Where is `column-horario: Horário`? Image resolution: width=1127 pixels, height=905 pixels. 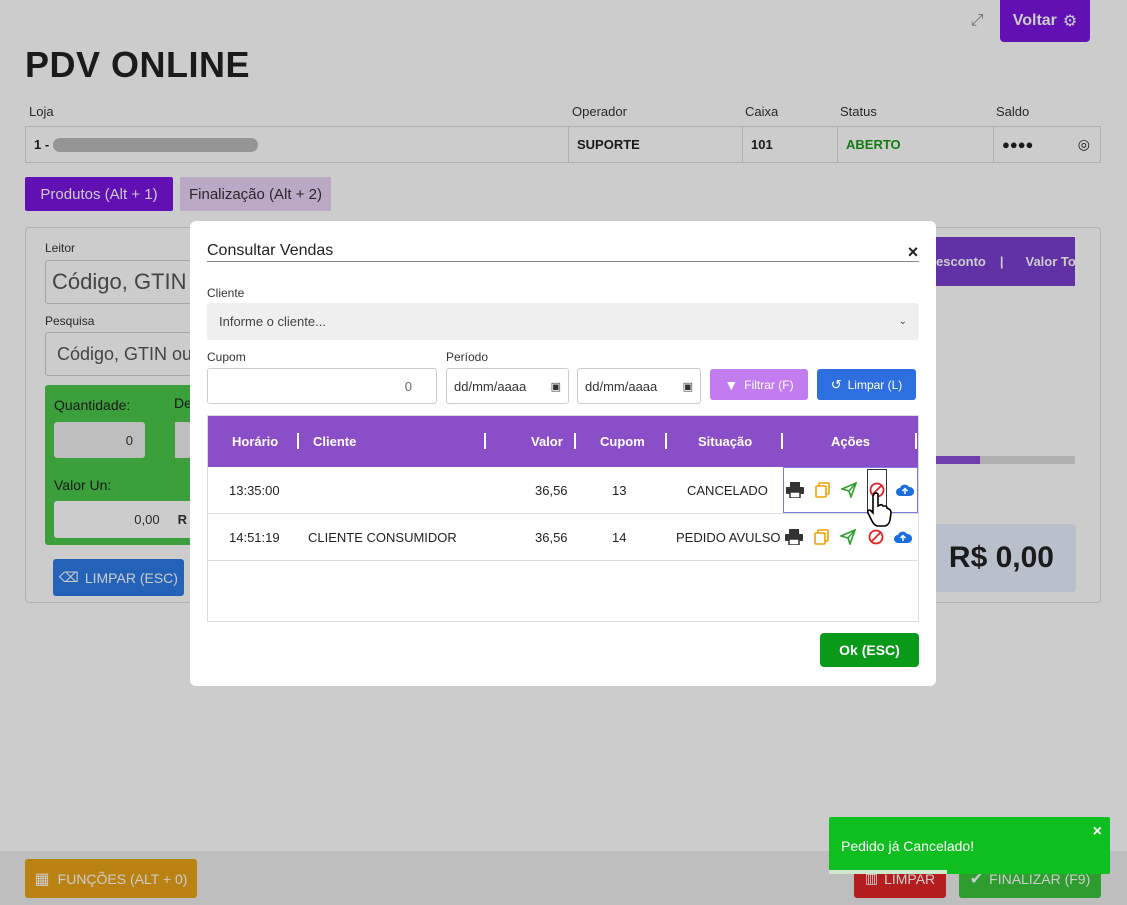
column-horario: Horário is located at coordinates (255, 441).